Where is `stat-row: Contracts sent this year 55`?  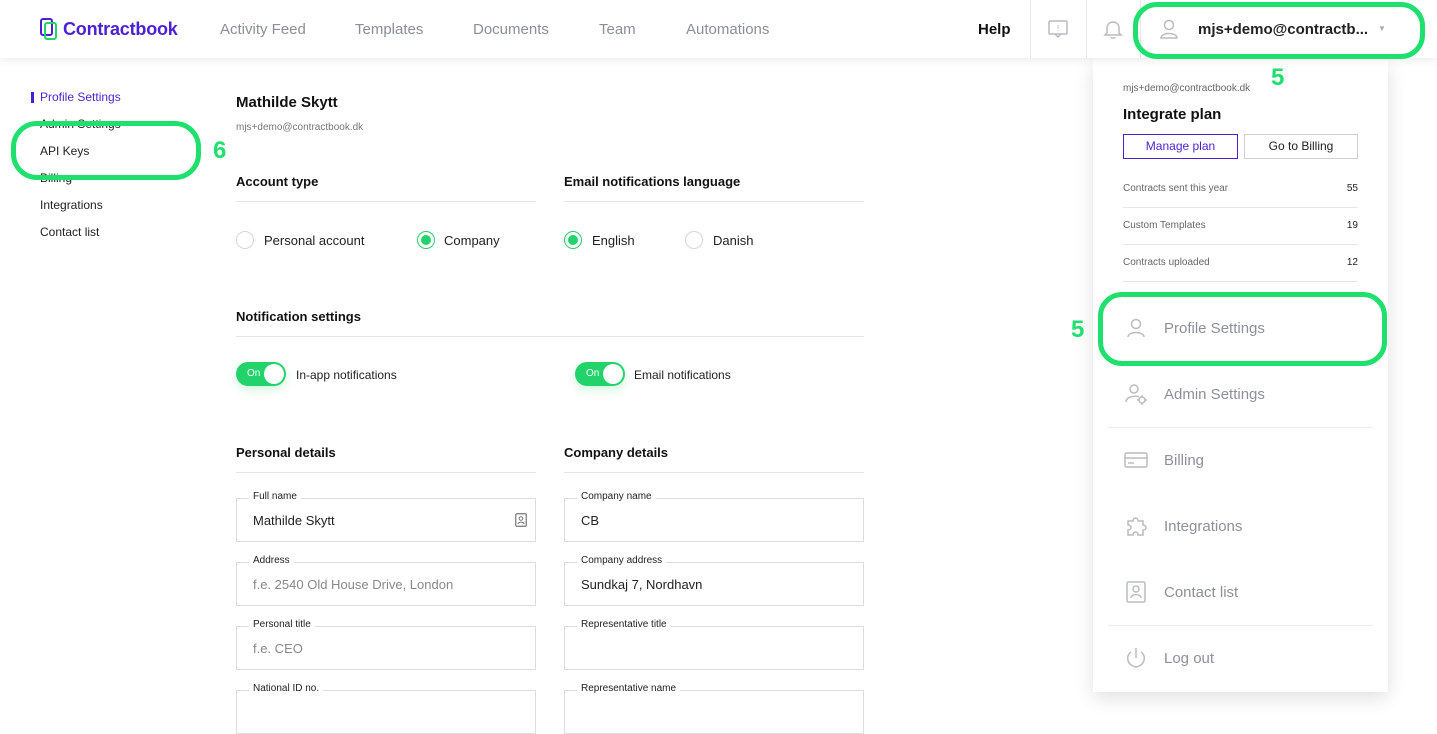 stat-row: Contracts sent this year 55 is located at coordinates (1240, 189).